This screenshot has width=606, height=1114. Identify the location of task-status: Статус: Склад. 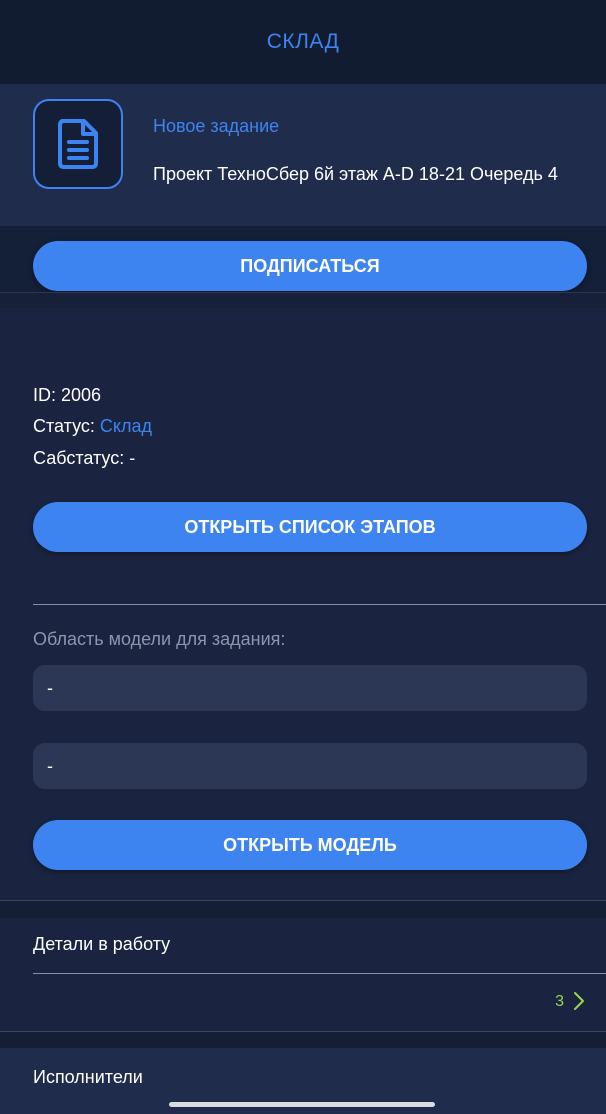
(92, 426).